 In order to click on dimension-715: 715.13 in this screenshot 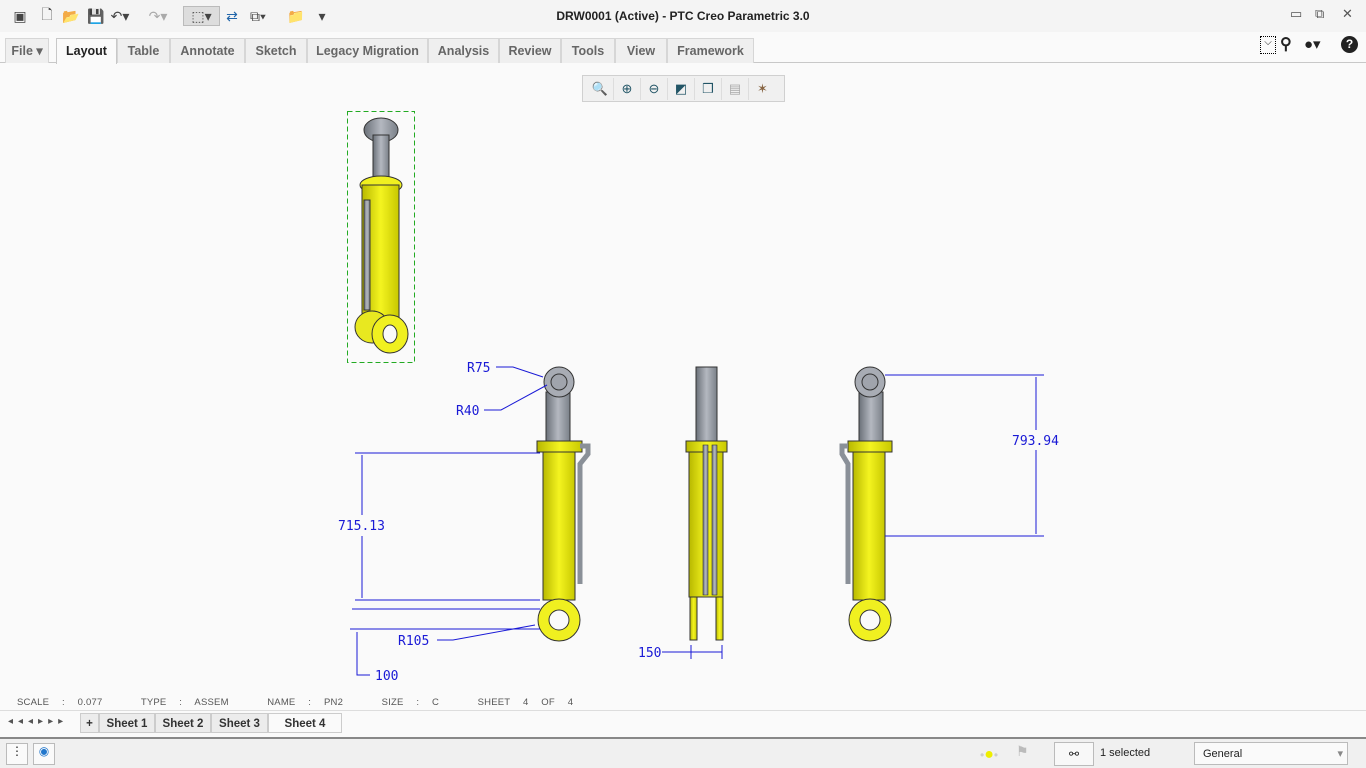, I will do `click(361, 526)`.